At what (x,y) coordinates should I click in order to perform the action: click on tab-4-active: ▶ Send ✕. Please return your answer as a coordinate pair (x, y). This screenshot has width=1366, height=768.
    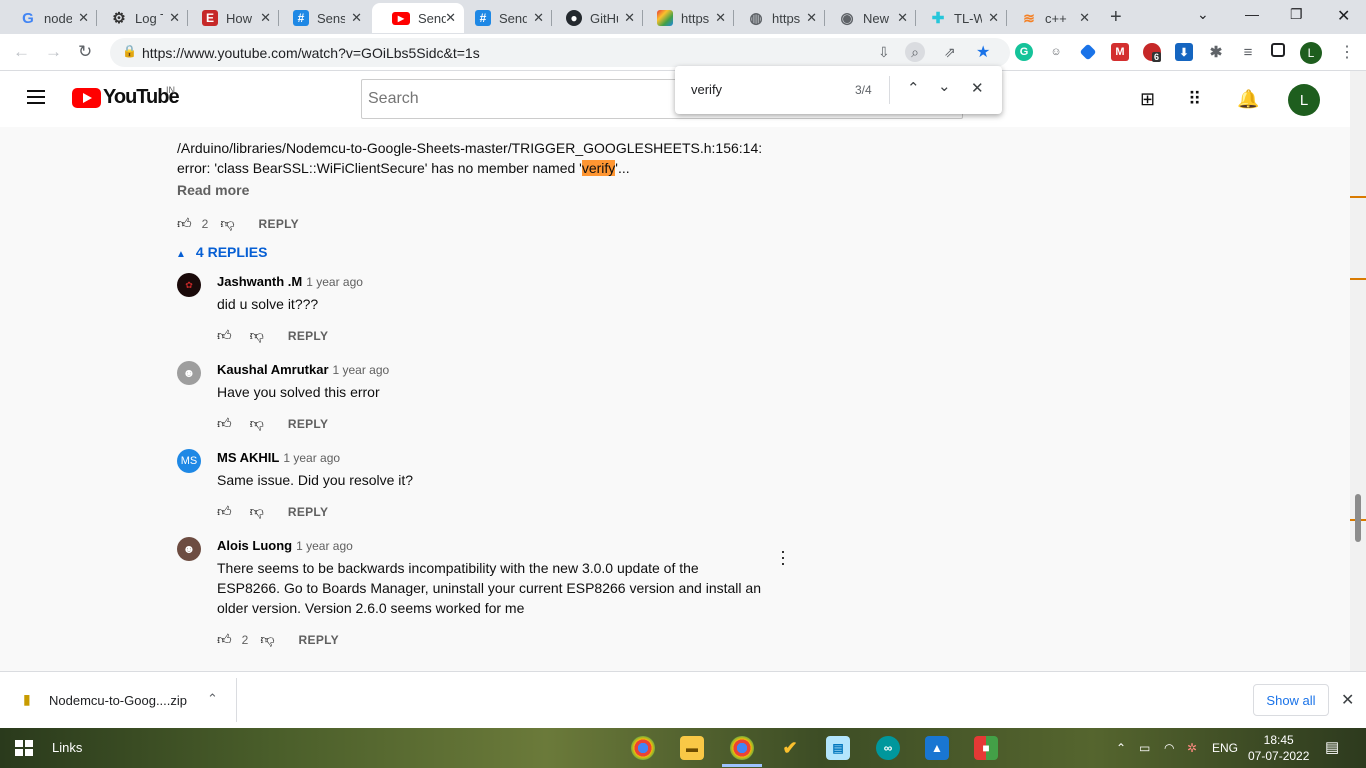
    Looking at the image, I should click on (418, 18).